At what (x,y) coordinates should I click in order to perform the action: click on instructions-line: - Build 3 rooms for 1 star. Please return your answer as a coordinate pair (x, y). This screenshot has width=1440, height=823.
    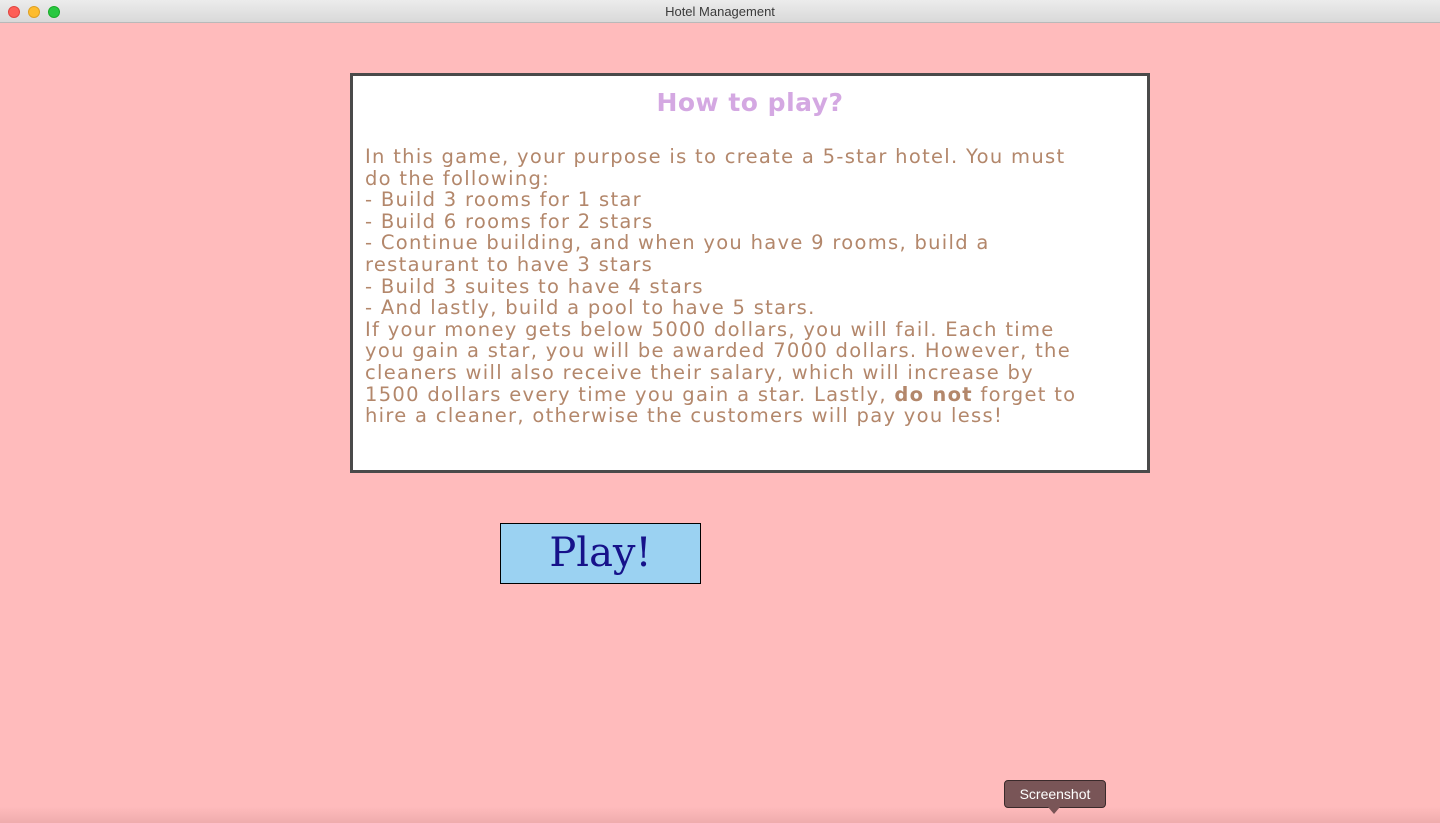
    Looking at the image, I should click on (503, 200).